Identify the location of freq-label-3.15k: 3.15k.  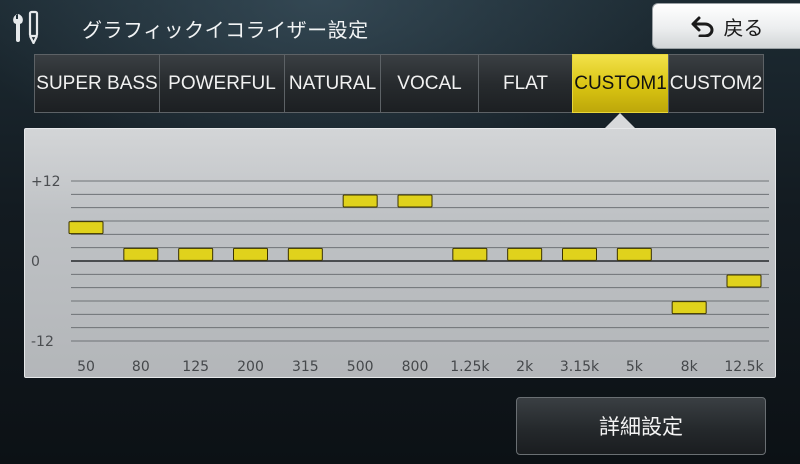
(580, 367).